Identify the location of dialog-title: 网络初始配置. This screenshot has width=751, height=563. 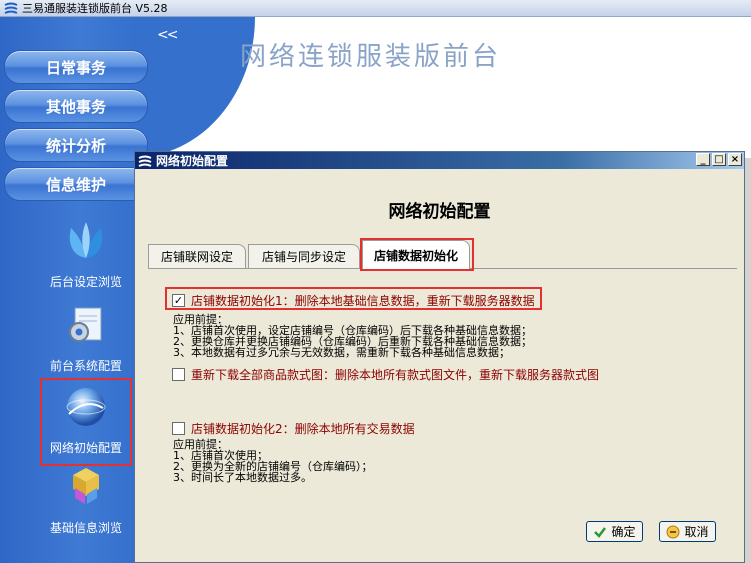
(192, 161).